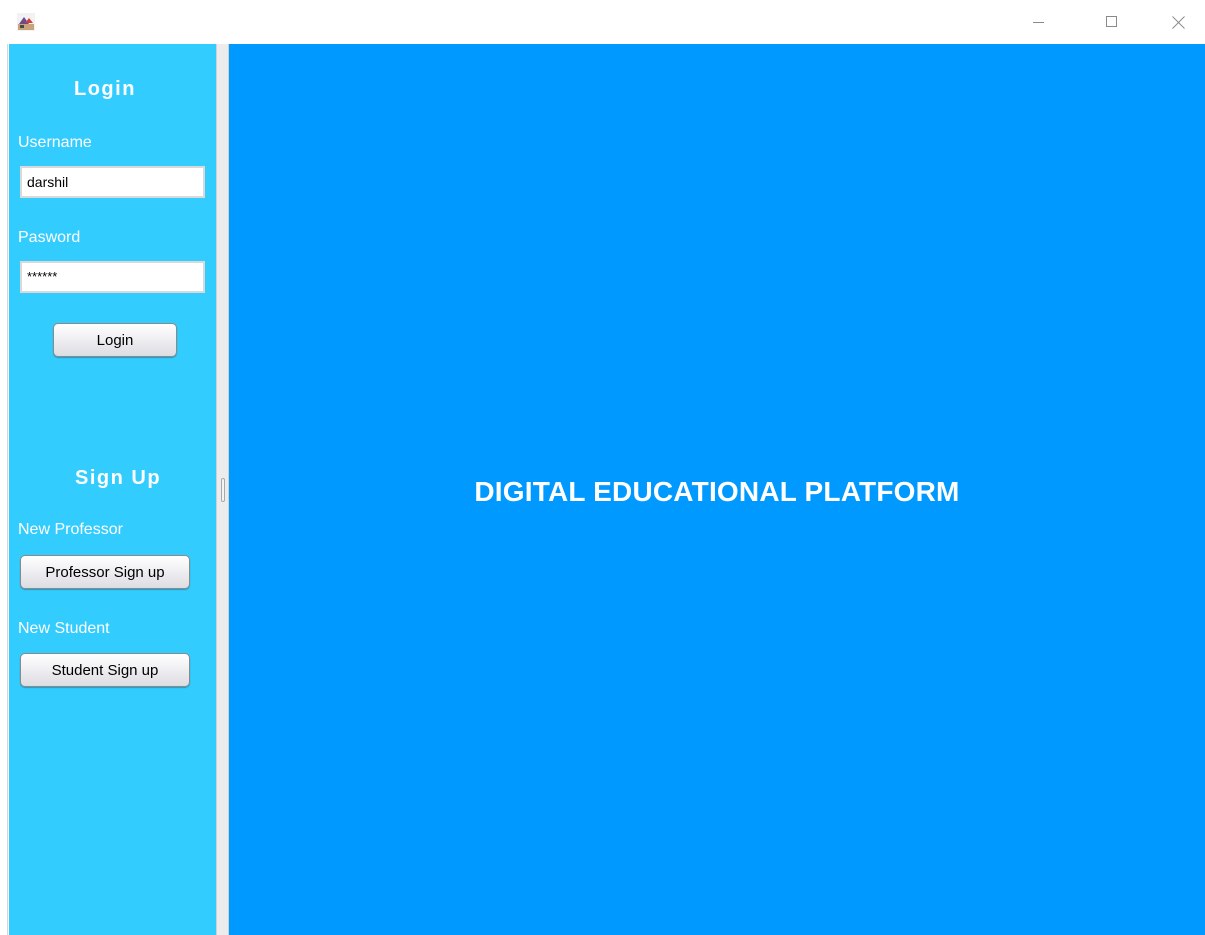  I want to click on password-label: Pasword, so click(49, 237).